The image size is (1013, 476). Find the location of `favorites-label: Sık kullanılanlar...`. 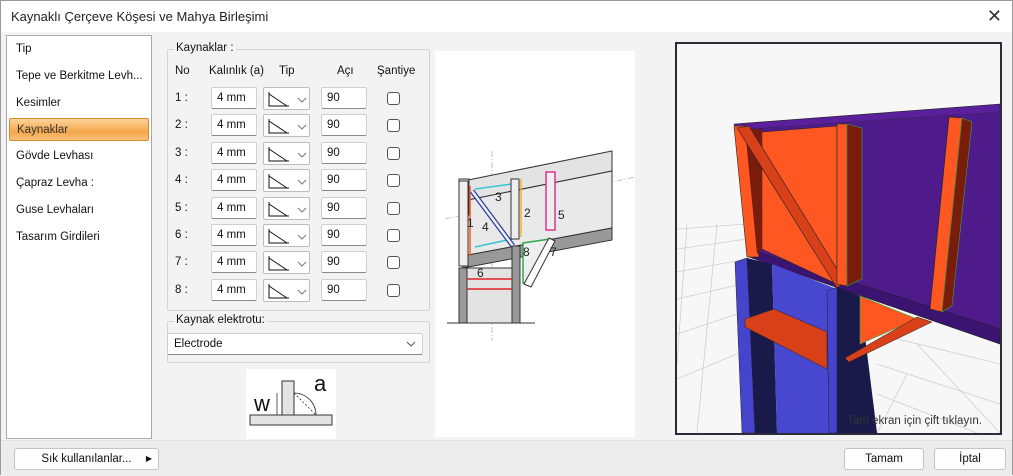

favorites-label: Sık kullanılanlar... is located at coordinates (86, 459).